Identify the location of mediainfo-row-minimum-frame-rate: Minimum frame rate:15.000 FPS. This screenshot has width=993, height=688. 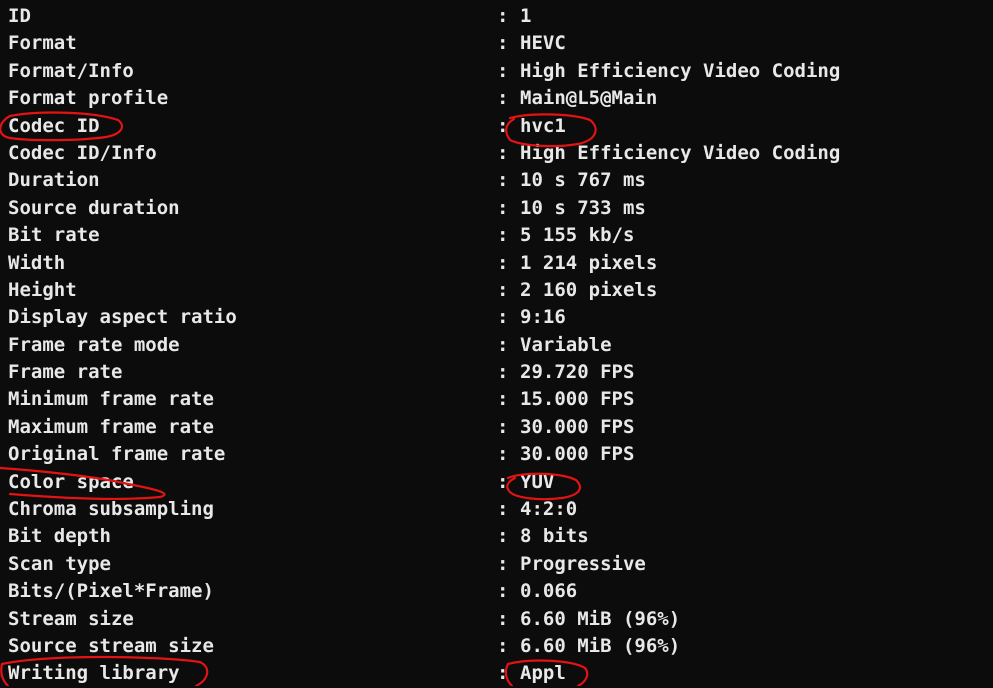
(496, 399).